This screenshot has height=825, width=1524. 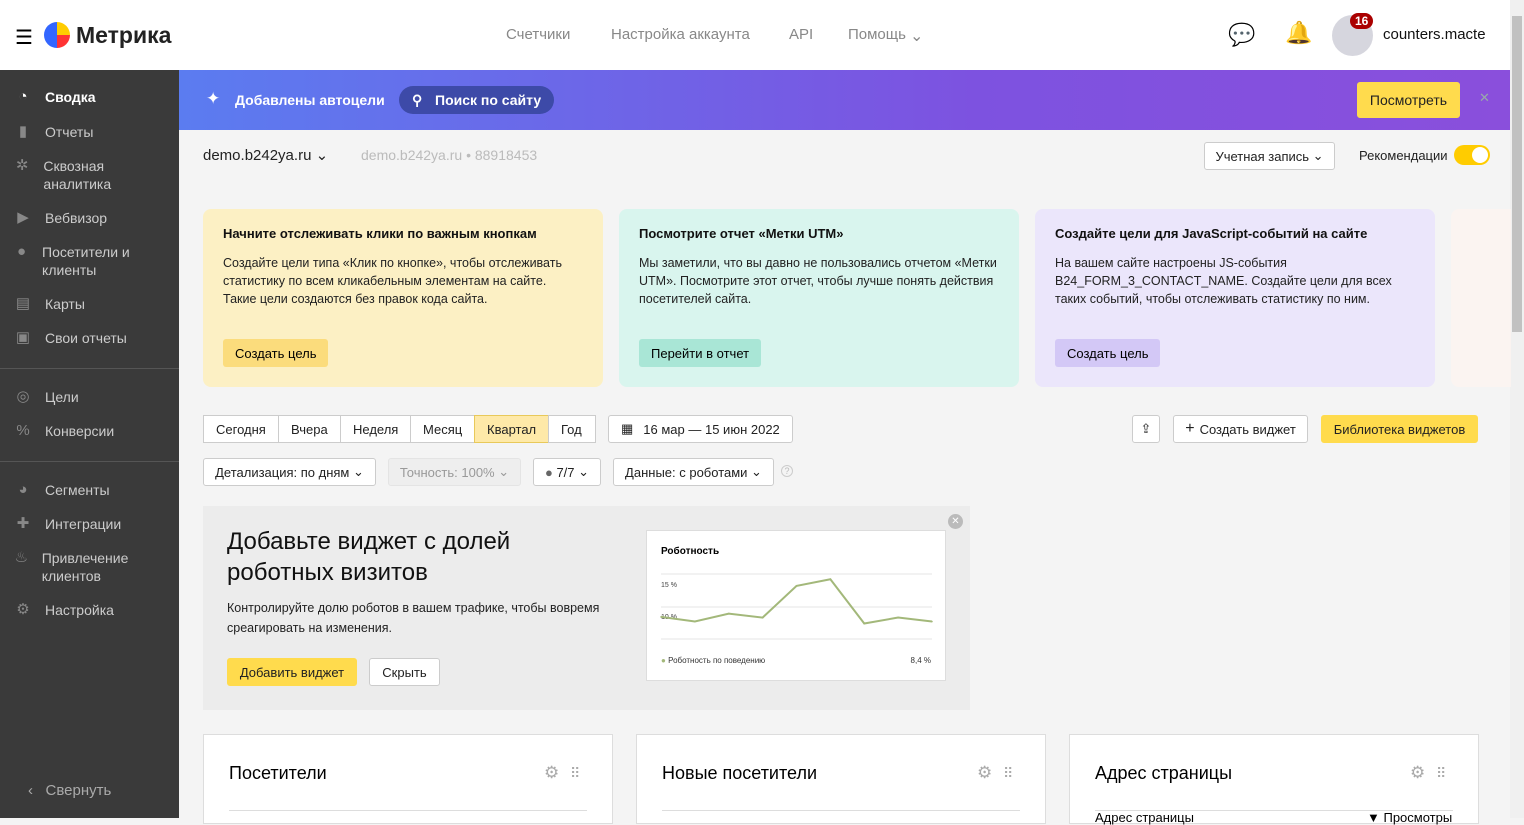 What do you see at coordinates (572, 429) in the screenshot?
I see `period-5: Год` at bounding box center [572, 429].